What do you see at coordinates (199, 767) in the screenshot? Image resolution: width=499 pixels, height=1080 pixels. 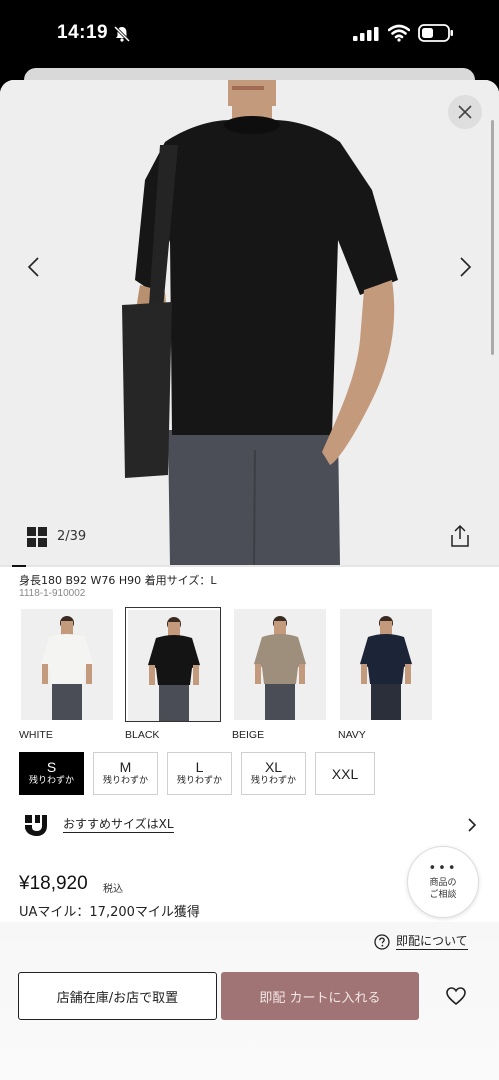 I see `size-name: L` at bounding box center [199, 767].